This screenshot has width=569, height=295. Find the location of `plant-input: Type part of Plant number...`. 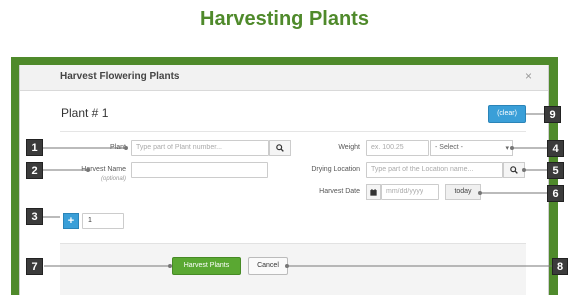

plant-input: Type part of Plant number... is located at coordinates (200, 148).